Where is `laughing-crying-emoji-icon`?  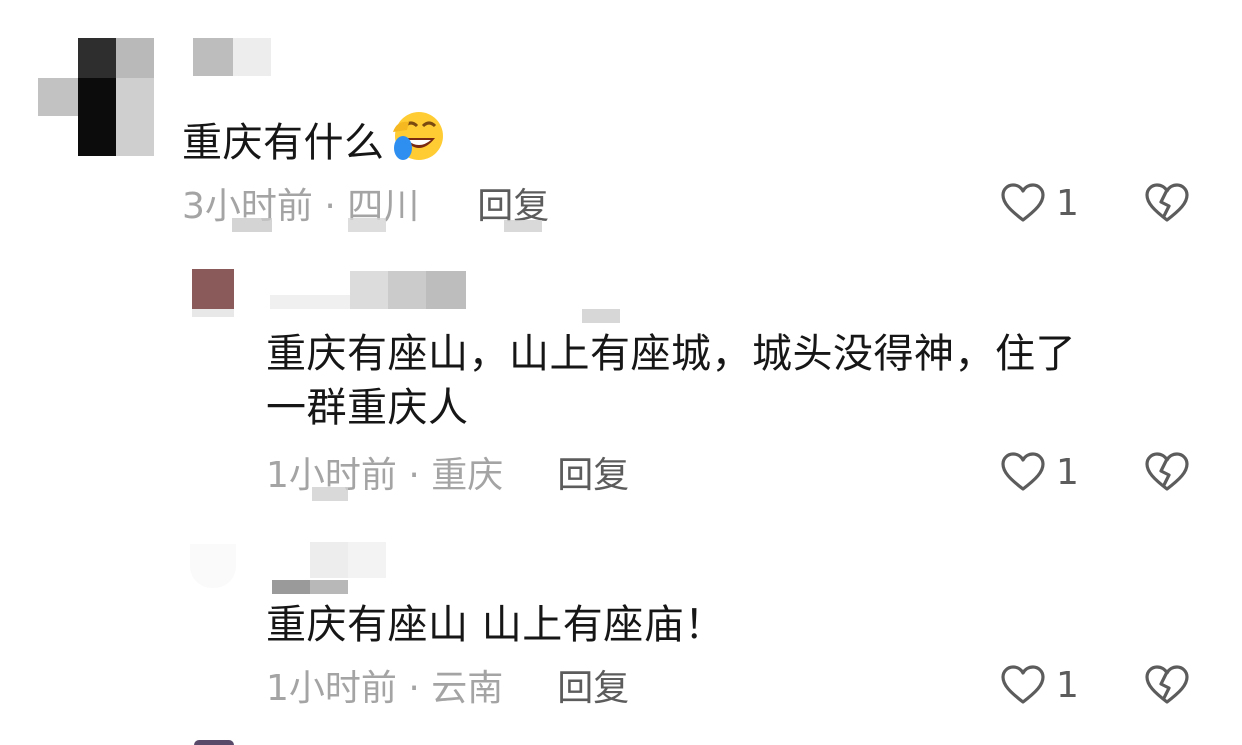
laughing-crying-emoji-icon is located at coordinates (417, 136).